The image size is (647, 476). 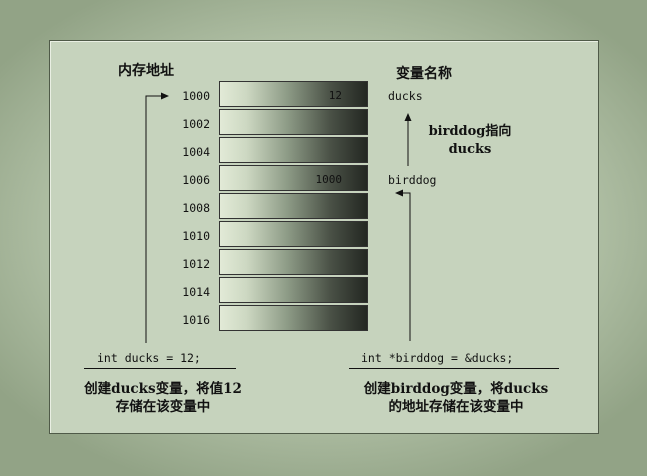 I want to click on birddog-caption: 创建birddog变量，将ducks 的地址存储在该变量中, so click(x=456, y=398).